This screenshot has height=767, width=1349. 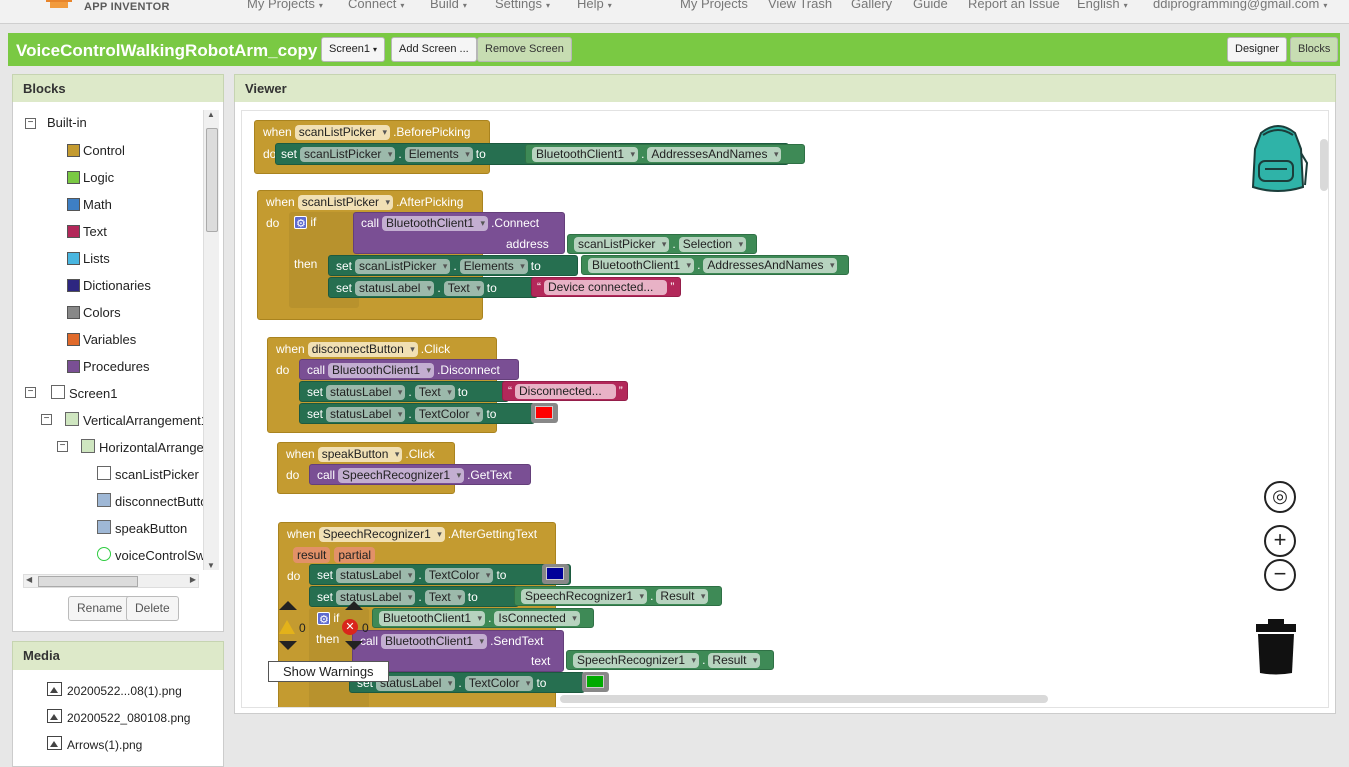 I want to click on chevron-down-icon: ▾, so click(x=320, y=5).